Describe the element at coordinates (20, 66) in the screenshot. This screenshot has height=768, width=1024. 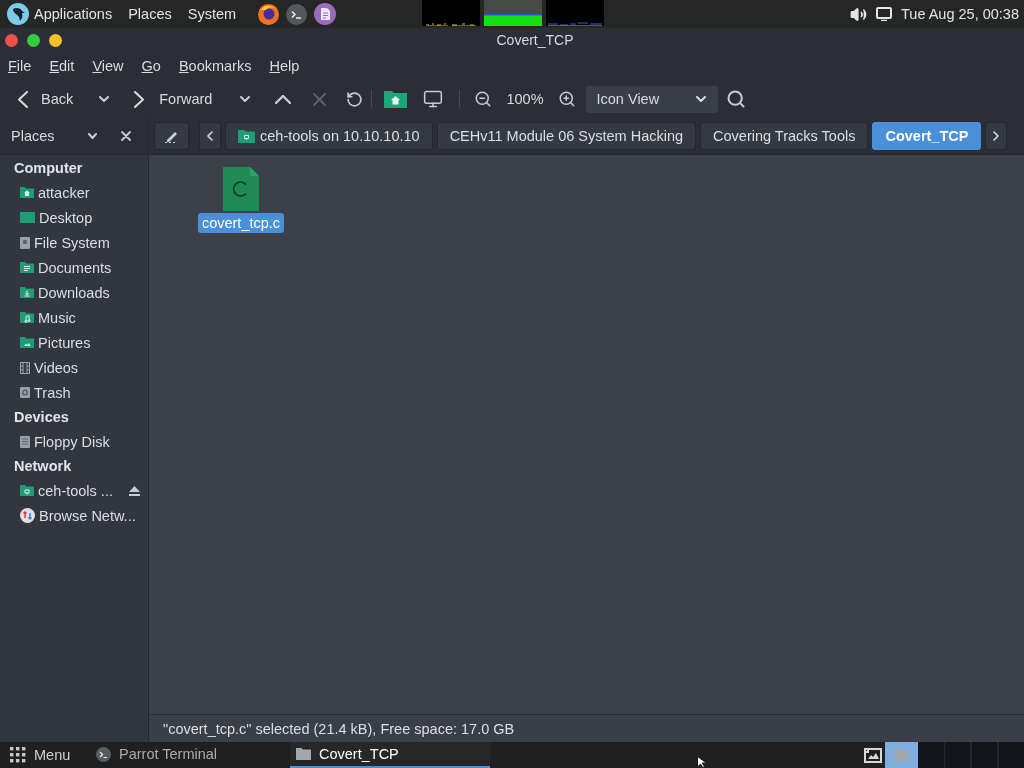
I see `menu-item: File` at that location.